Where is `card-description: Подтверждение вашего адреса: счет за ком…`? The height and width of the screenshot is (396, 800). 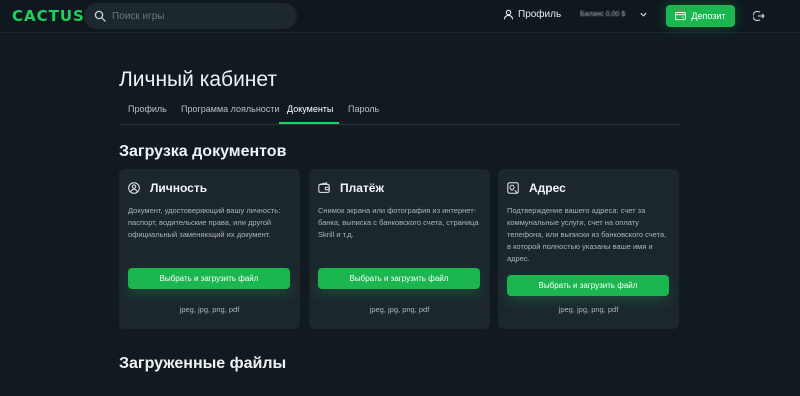 card-description: Подтверждение вашего адреса: счет за ком… is located at coordinates (587, 234).